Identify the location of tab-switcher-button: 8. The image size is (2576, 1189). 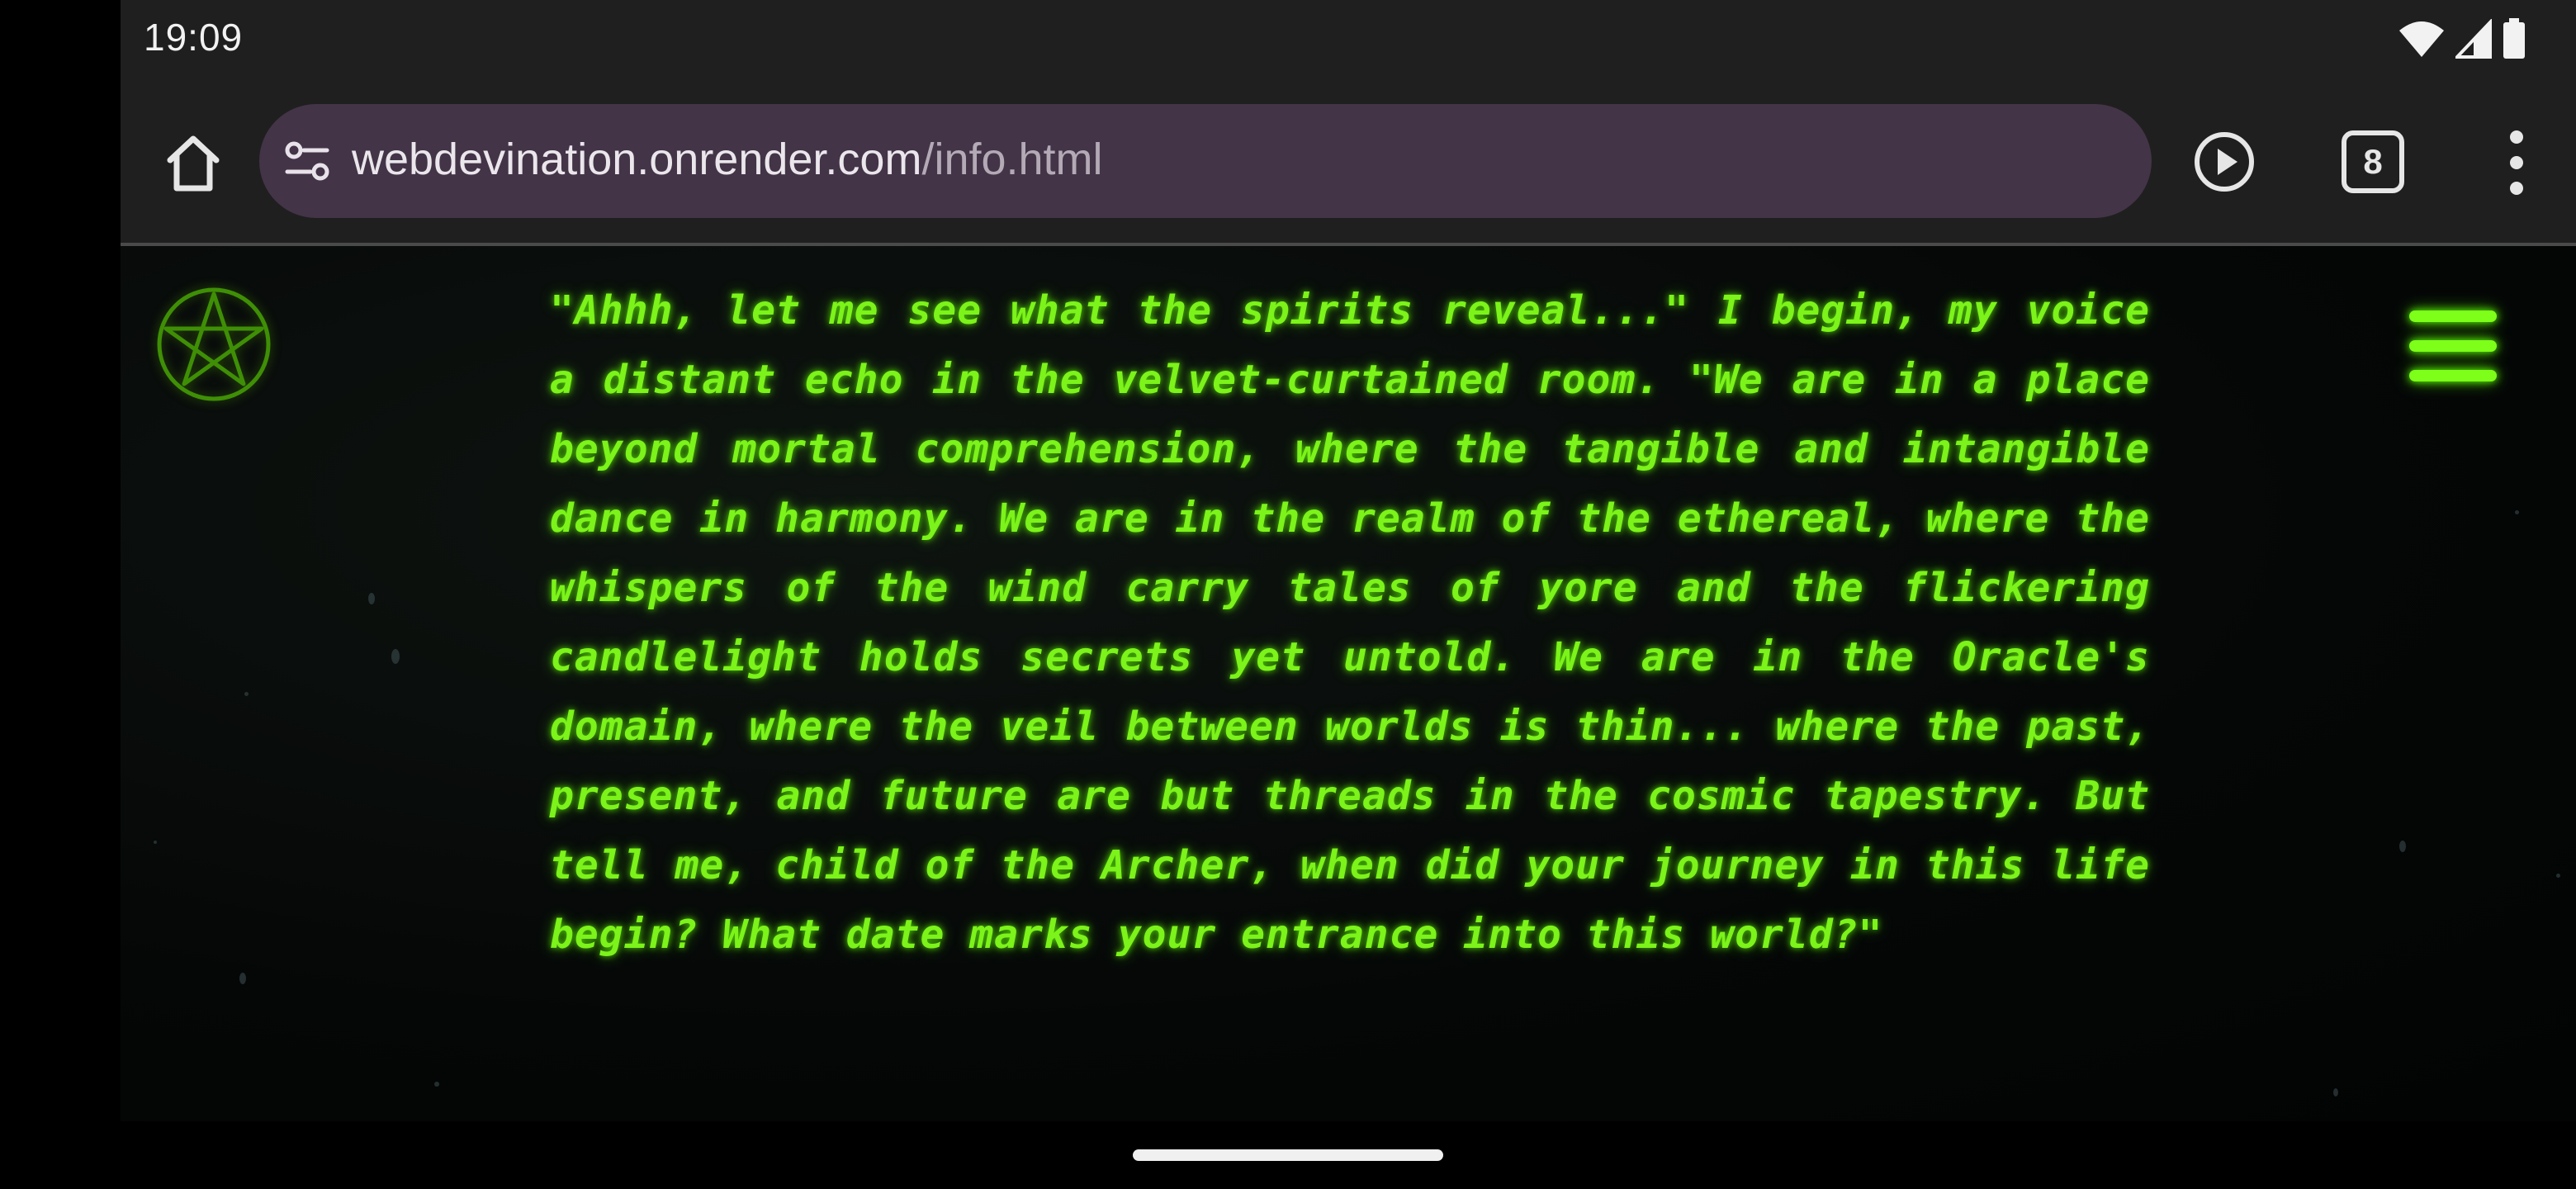
(2373, 161).